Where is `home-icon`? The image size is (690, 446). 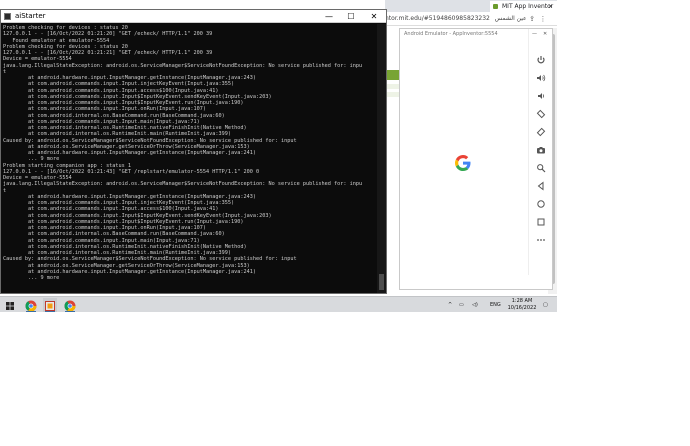
home-icon is located at coordinates (541, 204).